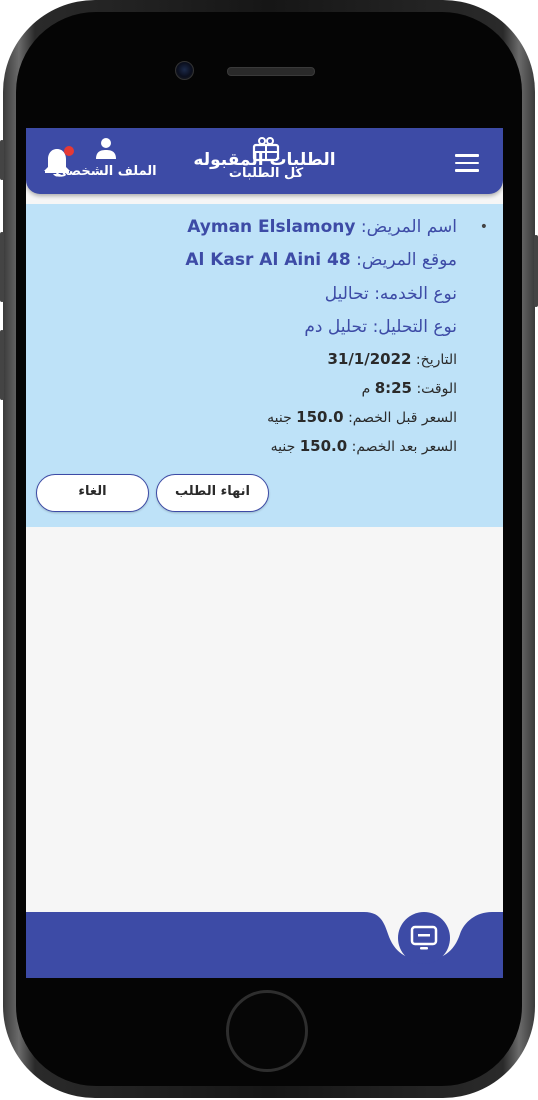  Describe the element at coordinates (268, 260) in the screenshot. I see `patient-location-value: Al Kasr Al Aini 48` at that location.